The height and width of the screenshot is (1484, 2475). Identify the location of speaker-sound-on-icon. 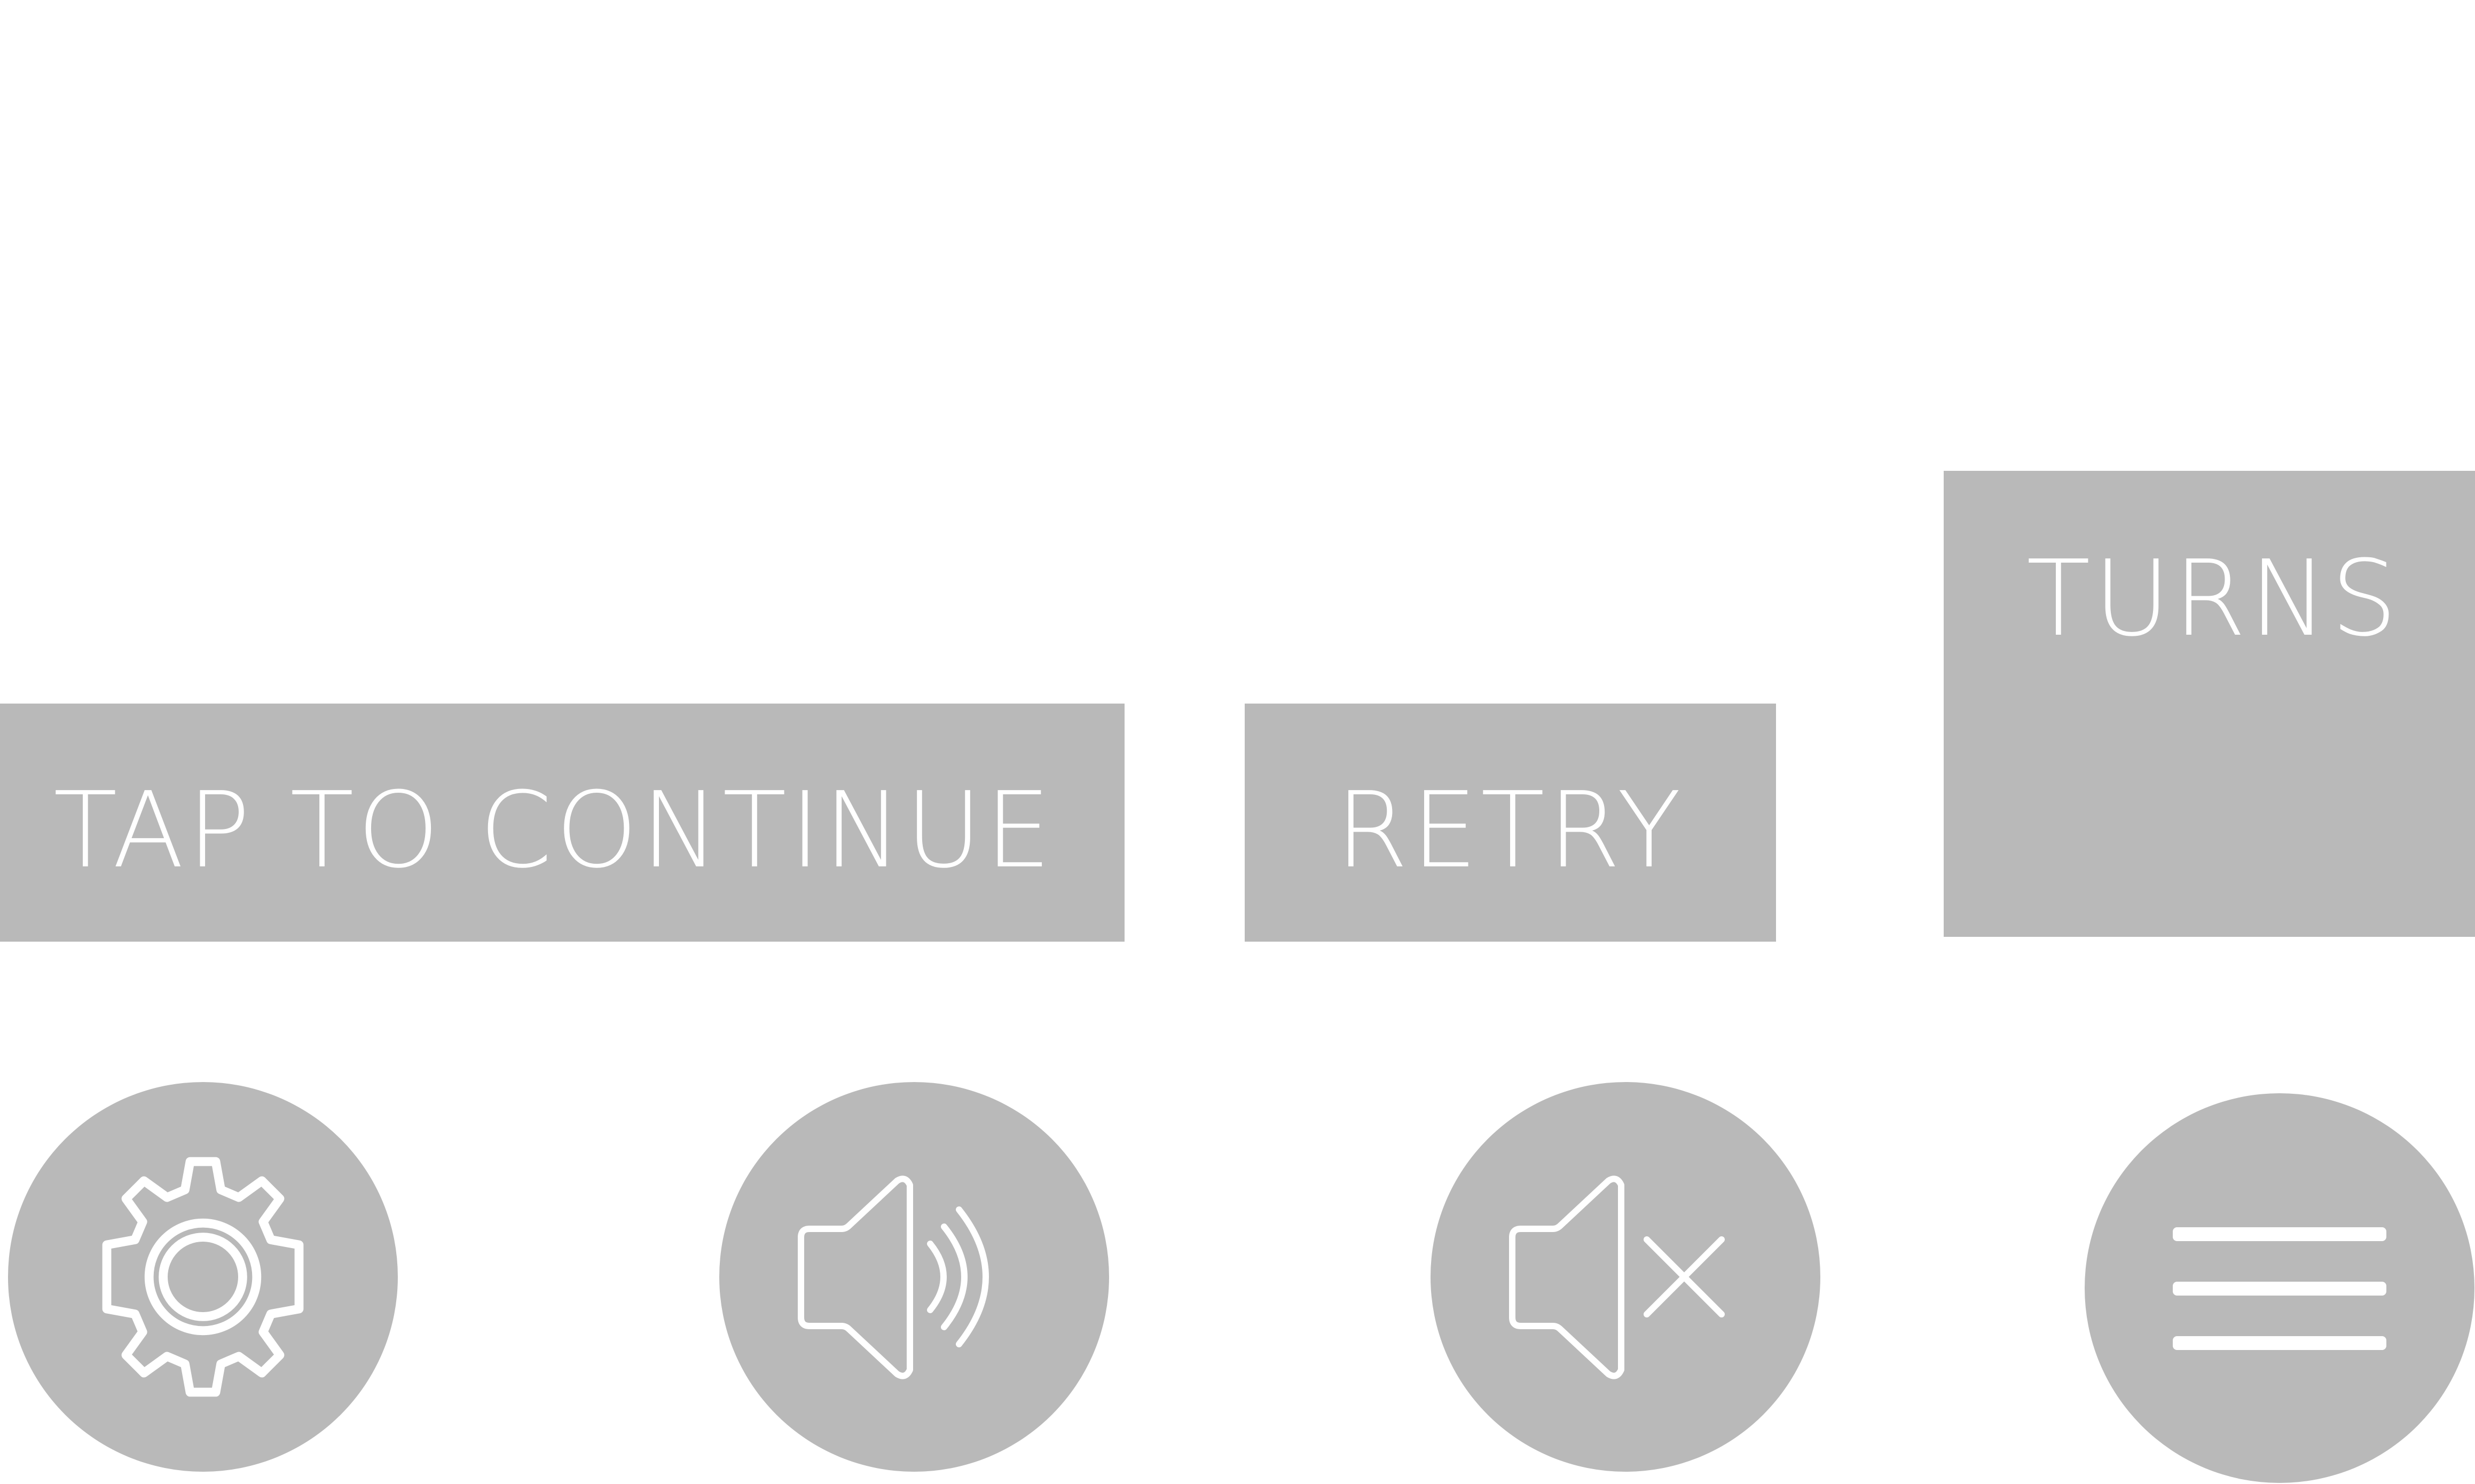
(914, 1277).